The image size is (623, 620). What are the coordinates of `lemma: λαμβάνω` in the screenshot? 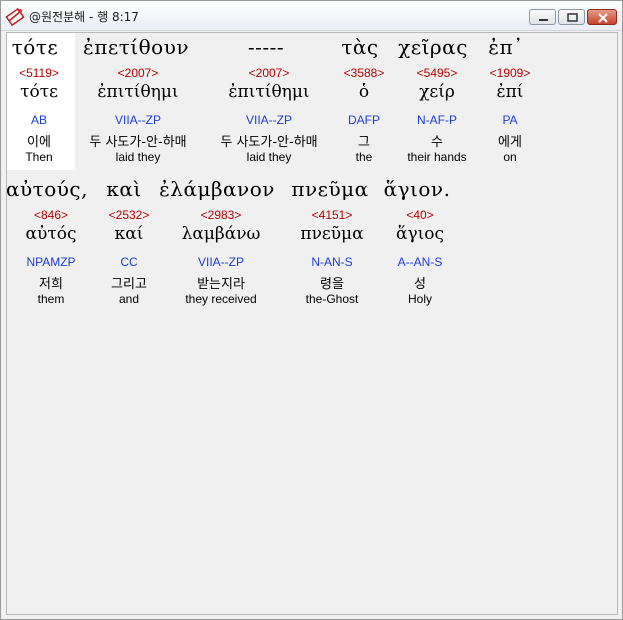 It's located at (221, 234).